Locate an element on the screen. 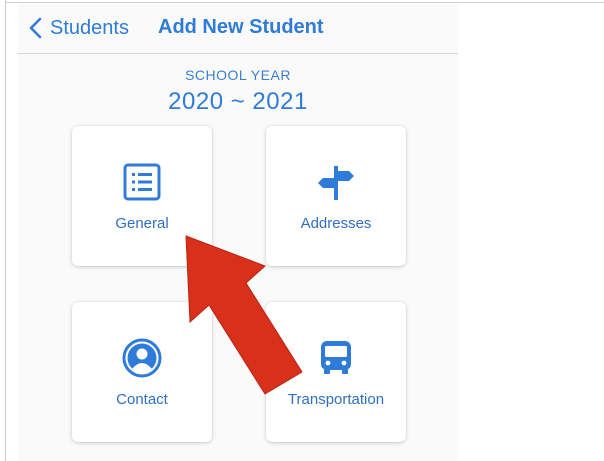  school-year-value: 2020 ~ 2021 is located at coordinates (238, 101).